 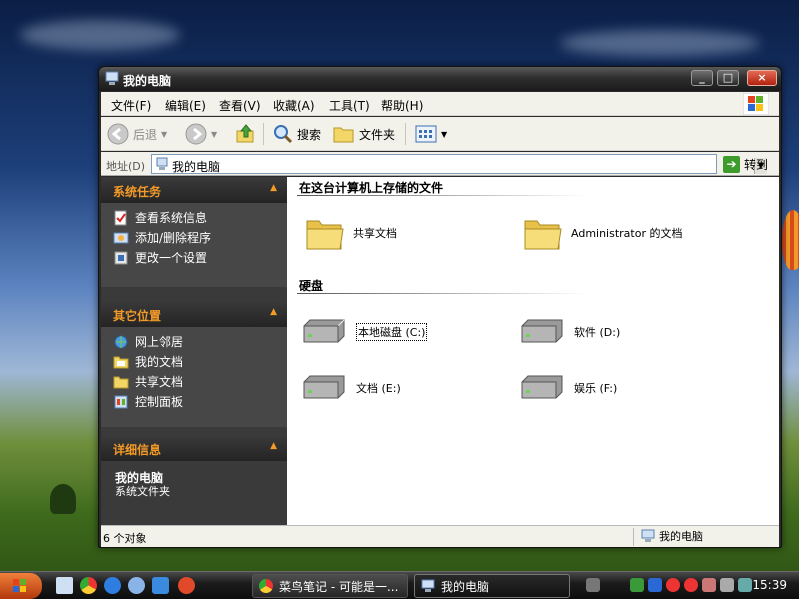 I want to click on chevron-down-icon: ▼, so click(x=444, y=134).